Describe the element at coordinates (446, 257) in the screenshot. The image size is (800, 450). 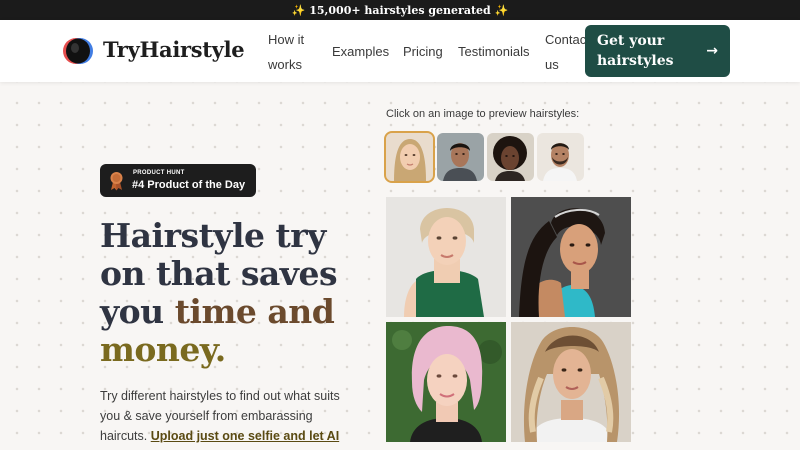
I see `photo-blonde-ponytail-green-turtleneck` at that location.